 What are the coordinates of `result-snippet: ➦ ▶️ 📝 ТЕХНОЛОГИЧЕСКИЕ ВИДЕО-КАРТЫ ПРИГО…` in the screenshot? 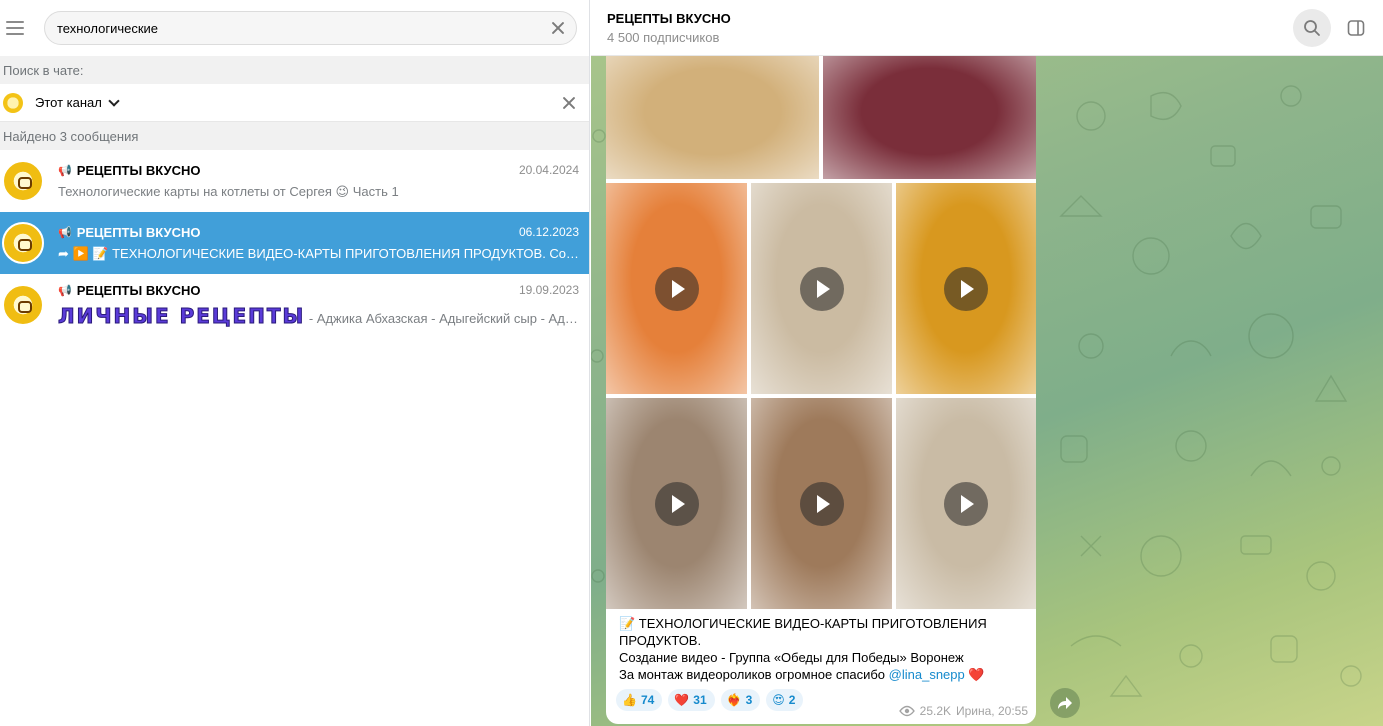 It's located at (318, 253).